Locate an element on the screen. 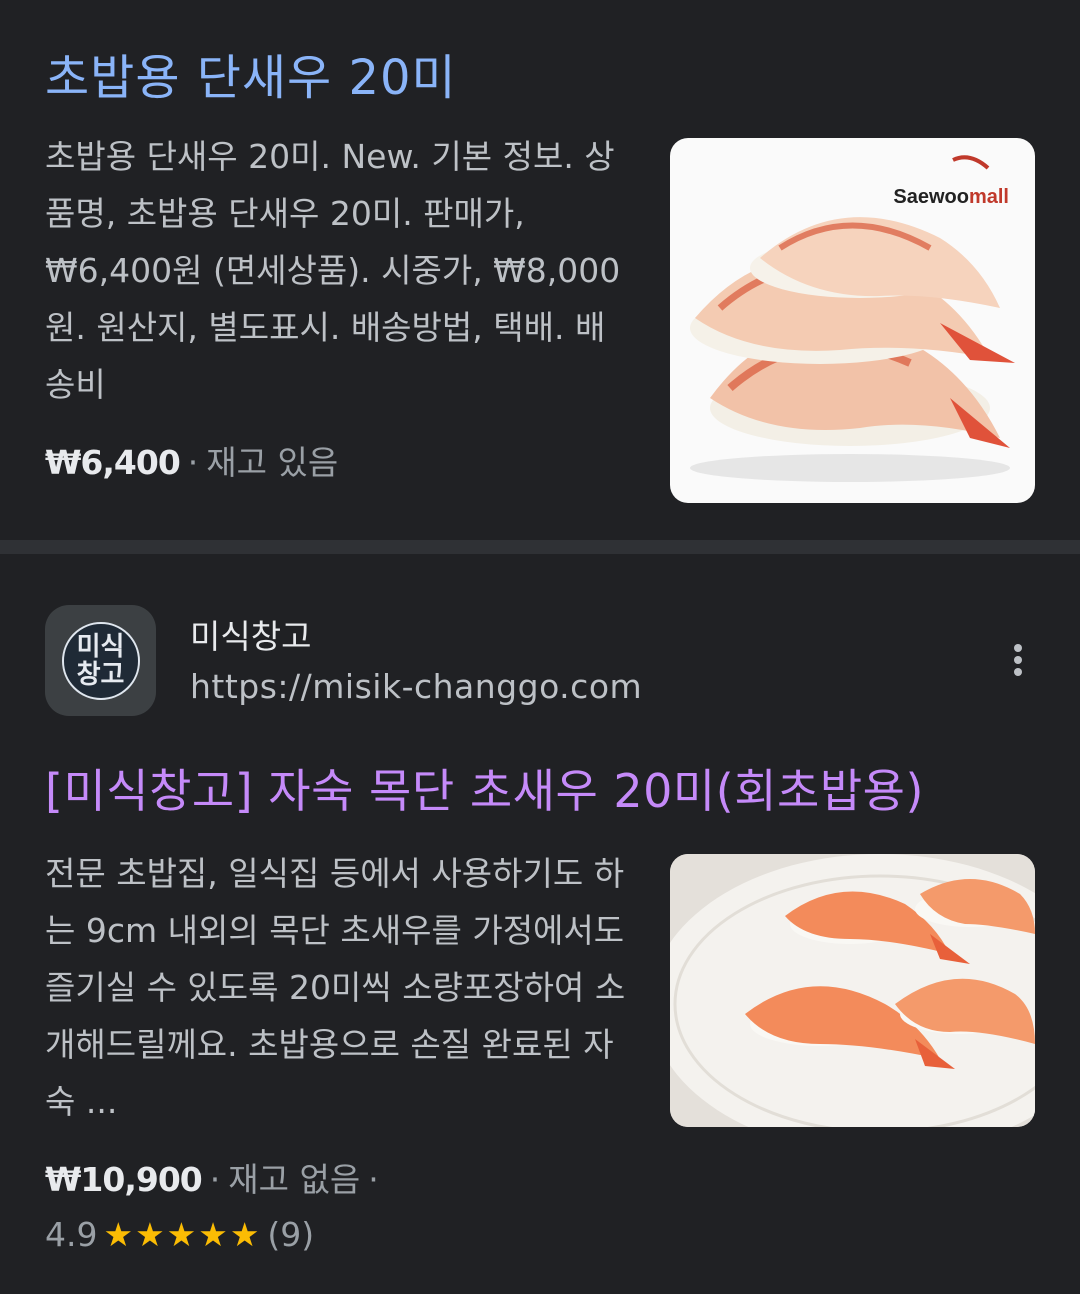 This screenshot has width=1080, height=1294. rating-line: 4.9 ★★★★★ (9) is located at coordinates (179, 1235).